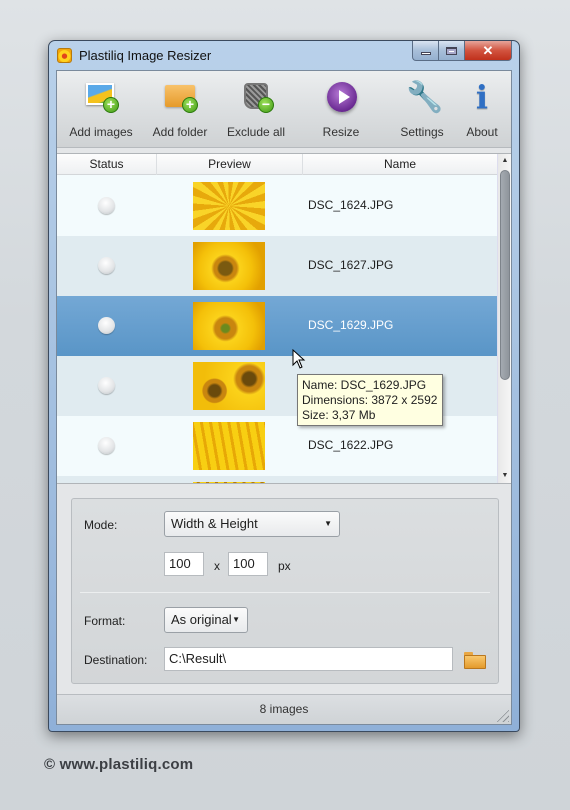 The height and width of the screenshot is (810, 570). Describe the element at coordinates (116, 660) in the screenshot. I see `destination-label: Destination:` at that location.